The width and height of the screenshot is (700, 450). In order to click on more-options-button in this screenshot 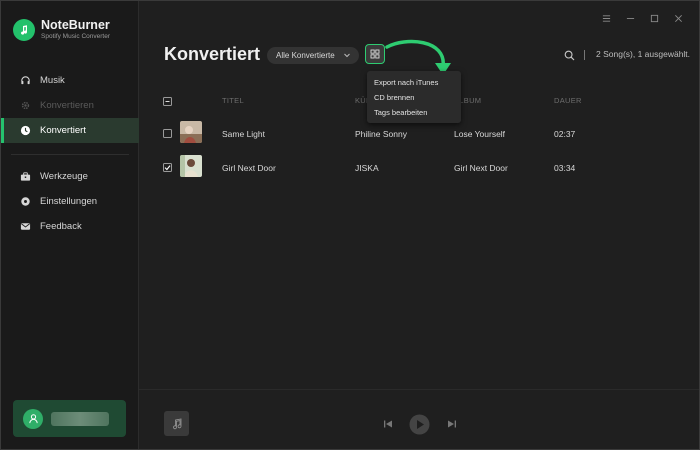, I will do `click(375, 54)`.